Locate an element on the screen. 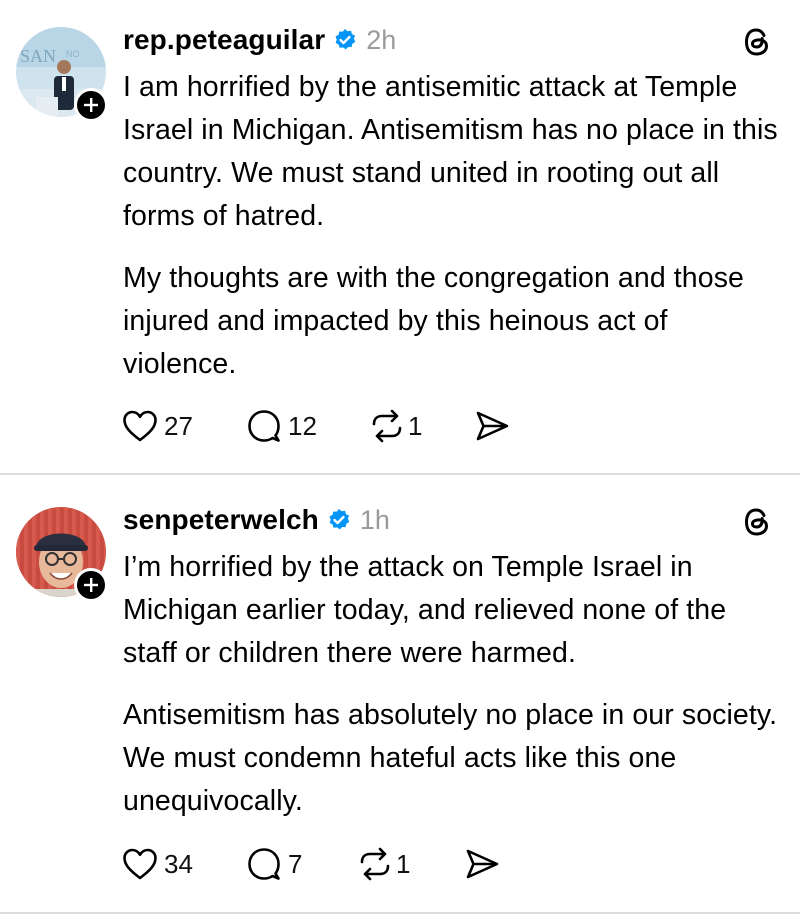  svg-text: SAN is located at coordinates (38, 56).